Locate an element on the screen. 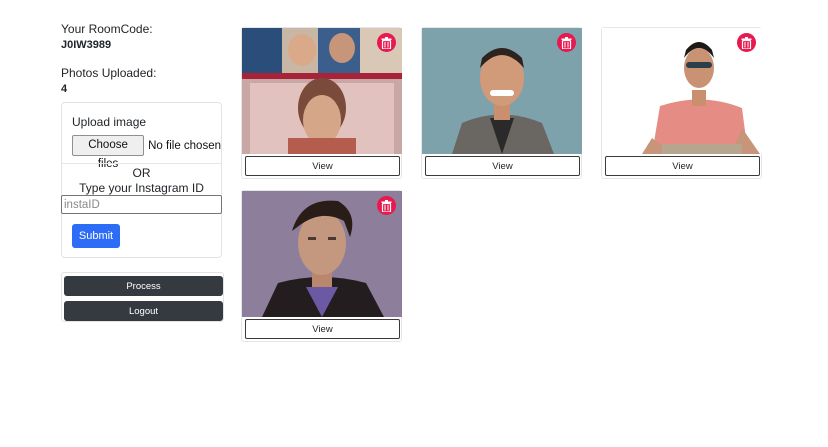  photos-uploaded-label: Photos Uploaded: is located at coordinates (109, 73).